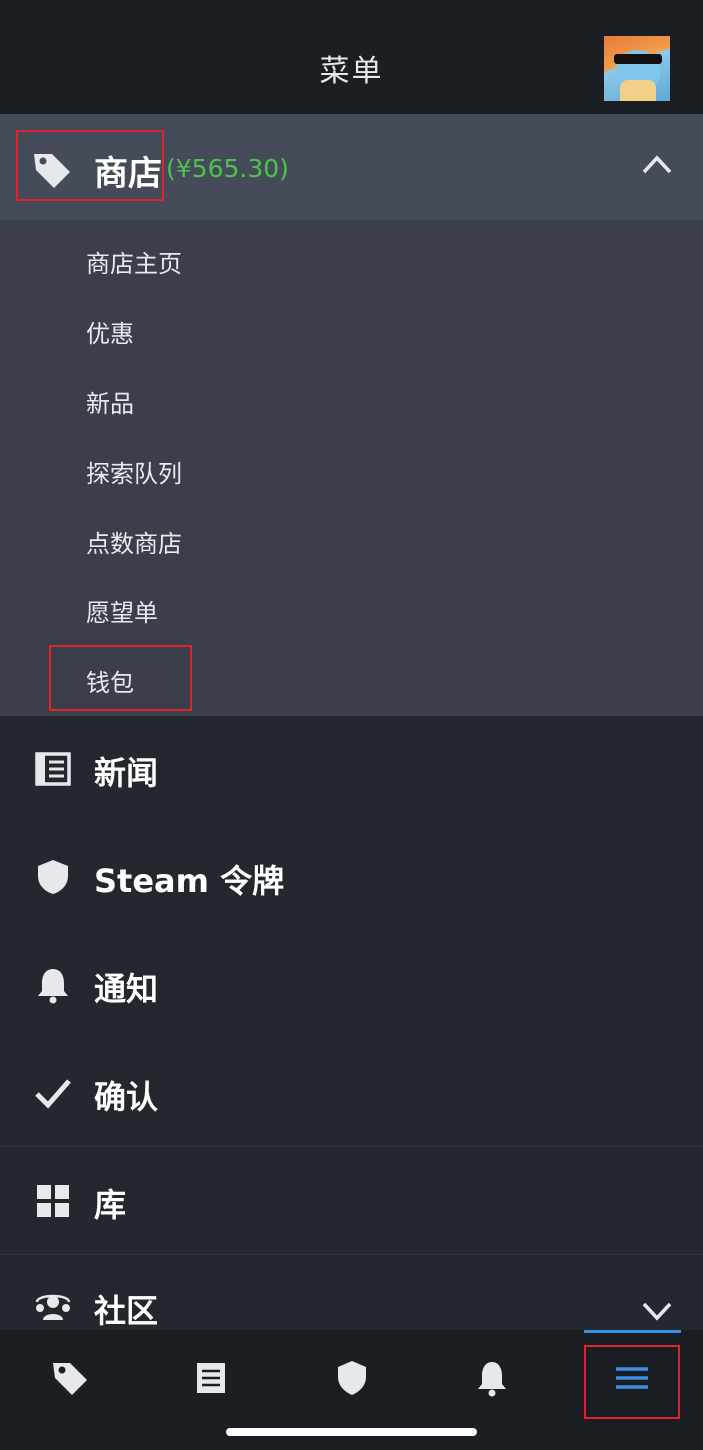 This screenshot has height=1450, width=703. I want to click on avatar, so click(637, 68).